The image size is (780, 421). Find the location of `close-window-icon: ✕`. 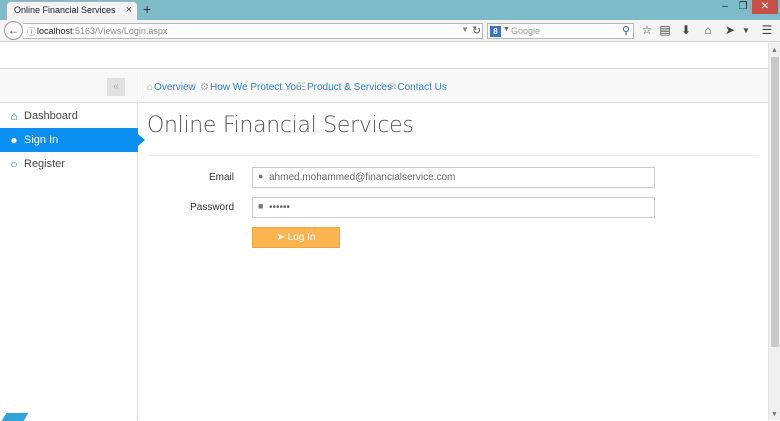

close-window-icon: ✕ is located at coordinates (765, 7).